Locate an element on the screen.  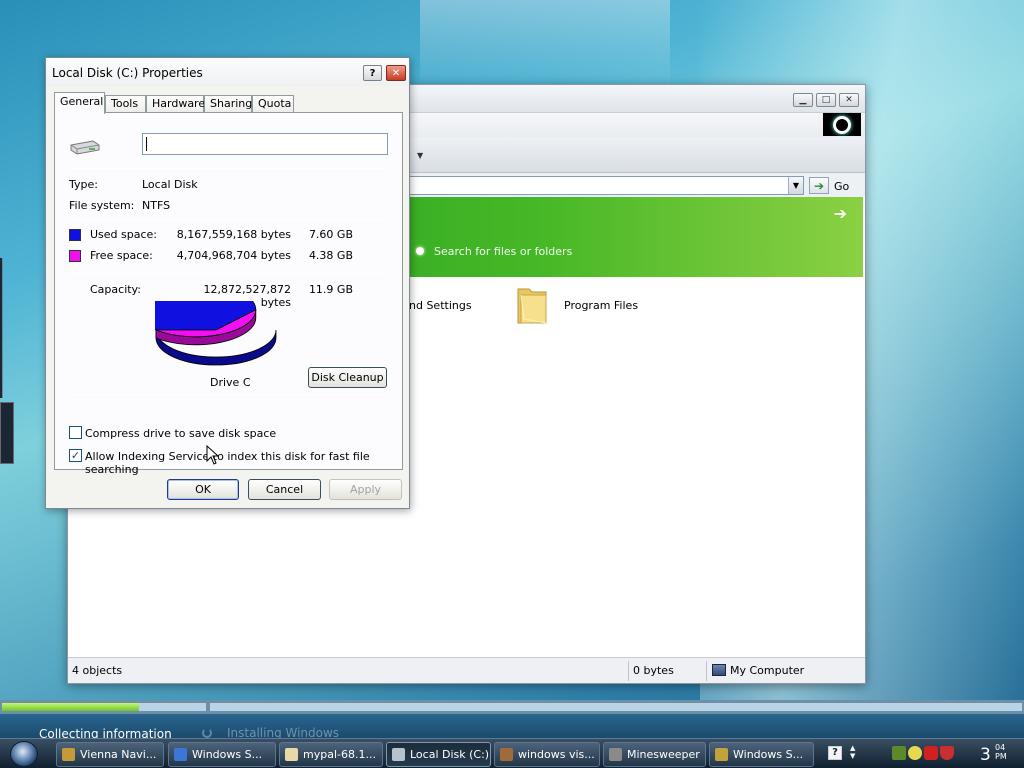
cancel-button: Cancel is located at coordinates (284, 489).